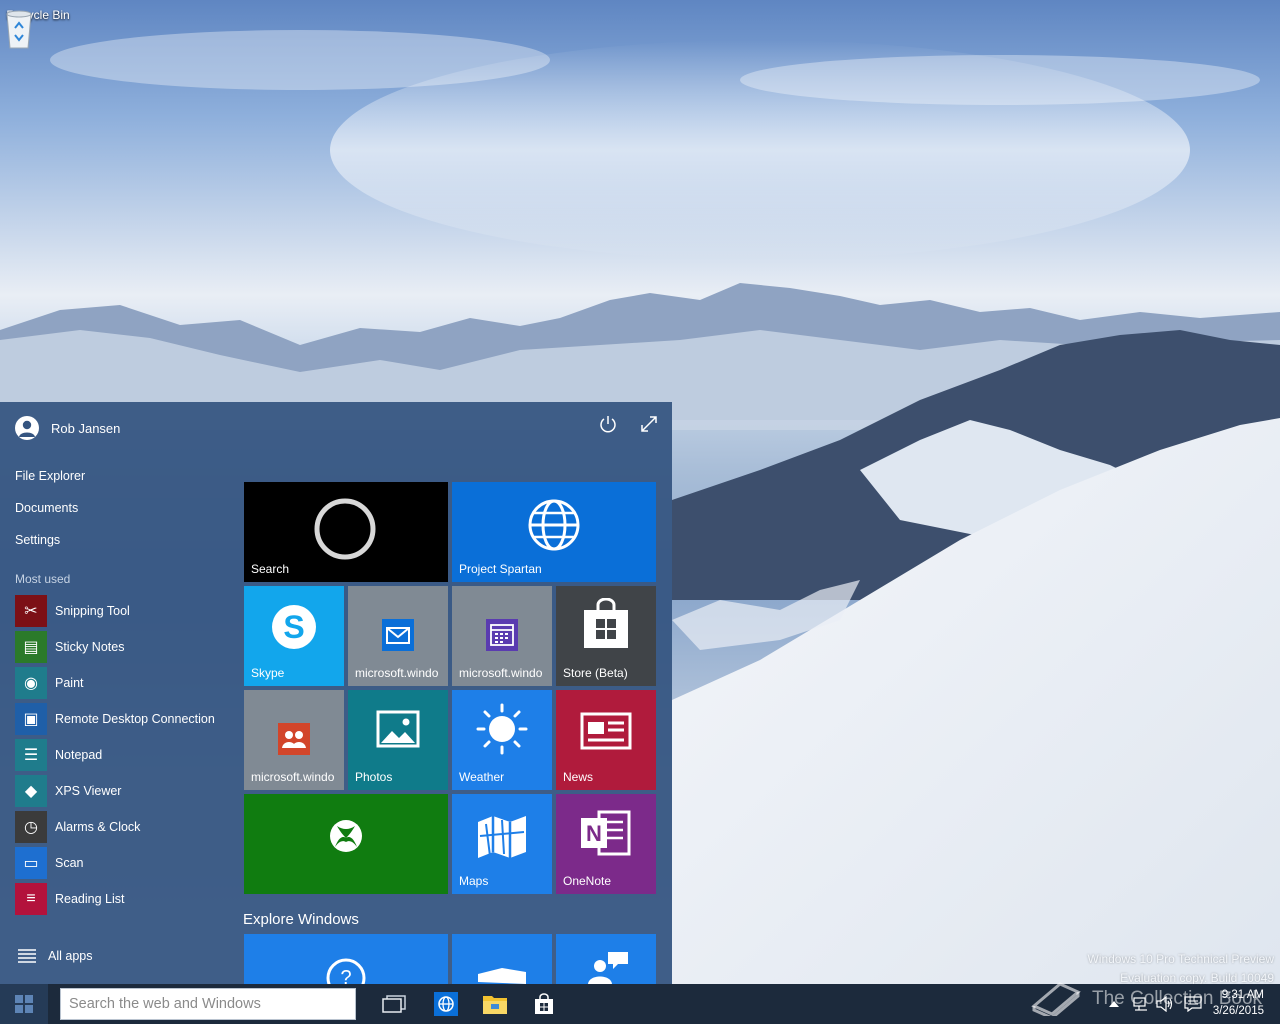 The image size is (1280, 1024). I want to click on feedback-icon, so click(502, 976).